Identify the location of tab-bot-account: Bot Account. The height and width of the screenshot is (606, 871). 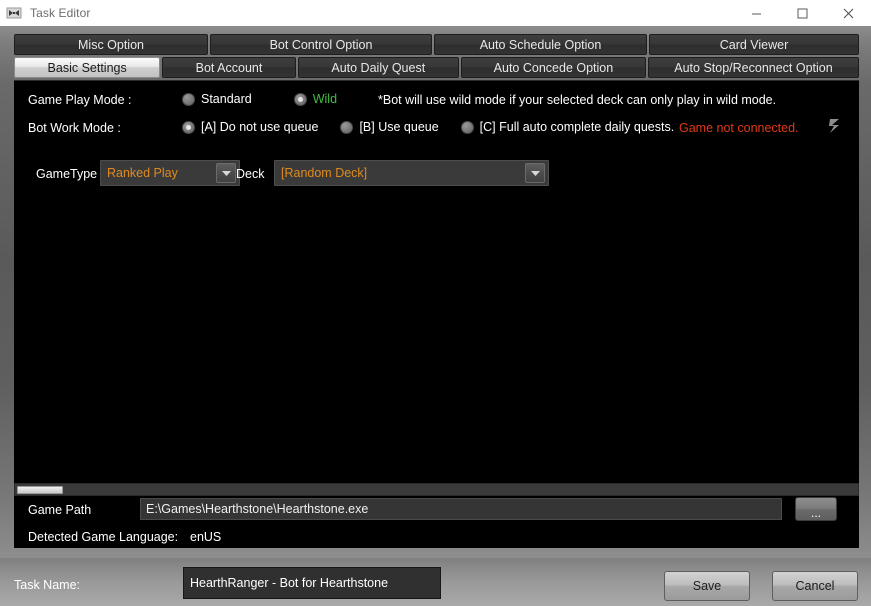
(229, 67).